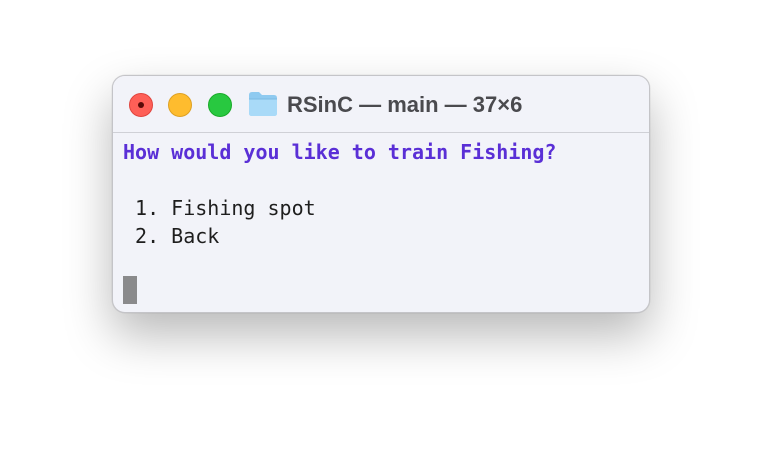 Image resolution: width=762 pixels, height=462 pixels. Describe the element at coordinates (405, 104) in the screenshot. I see `window-title: RSinC — main — 37×6` at that location.